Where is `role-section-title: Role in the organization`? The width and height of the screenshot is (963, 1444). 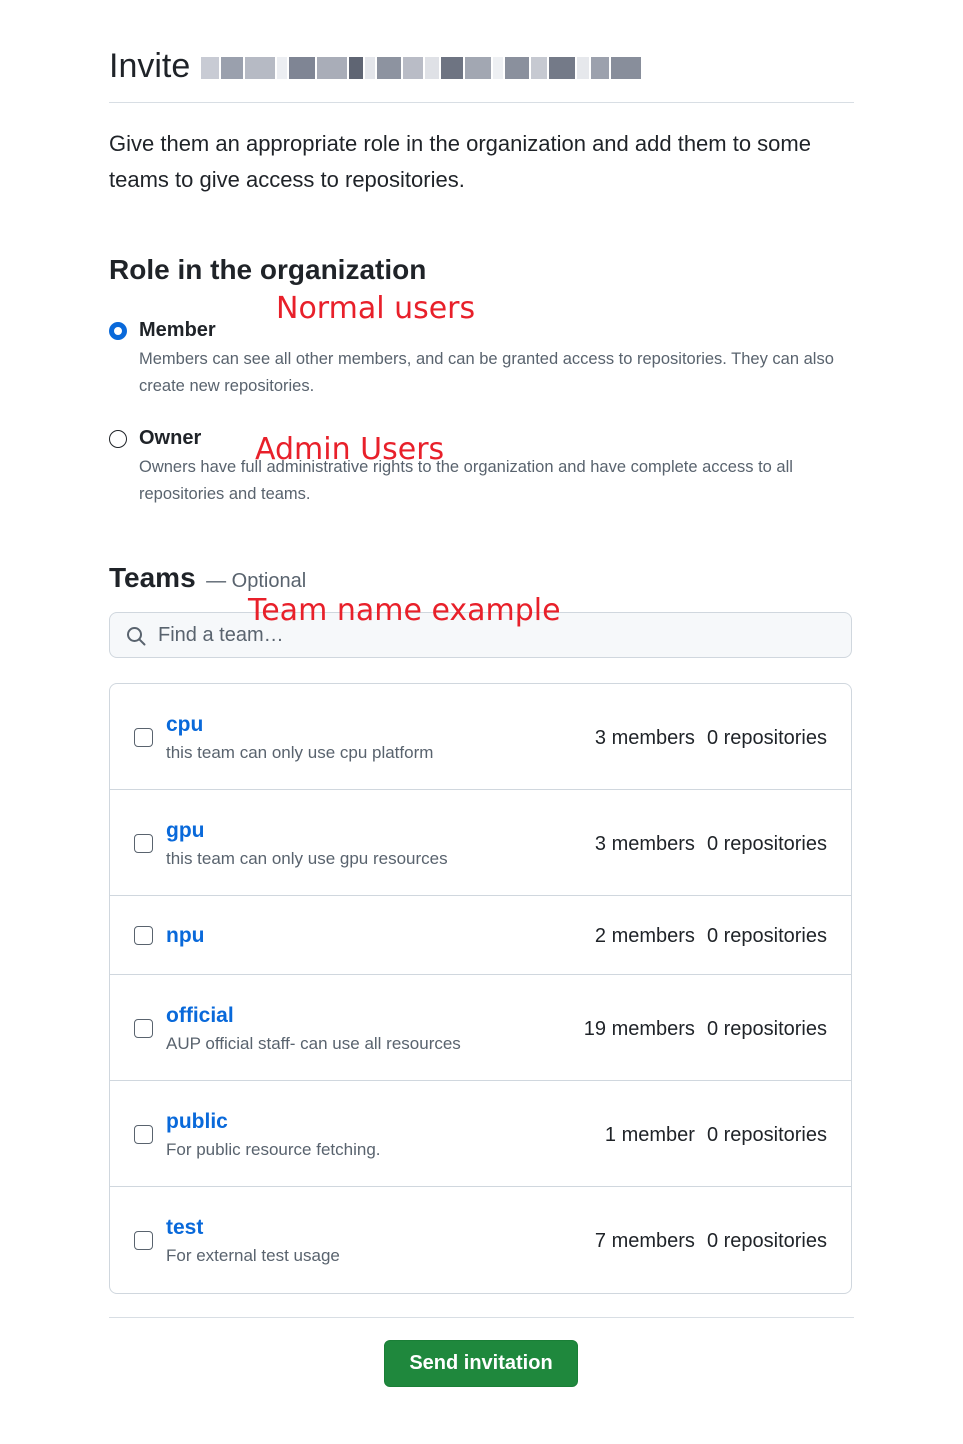
role-section-title: Role in the organization is located at coordinates (268, 269).